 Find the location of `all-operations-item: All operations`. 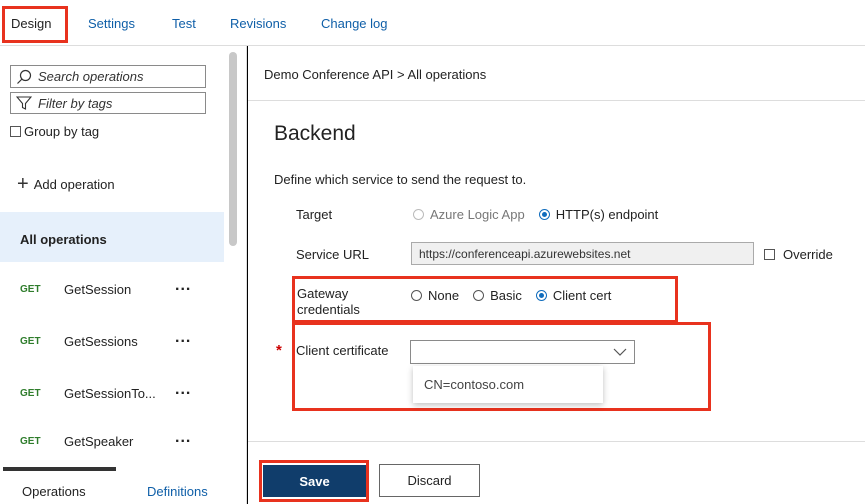

all-operations-item: All operations is located at coordinates (112, 237).